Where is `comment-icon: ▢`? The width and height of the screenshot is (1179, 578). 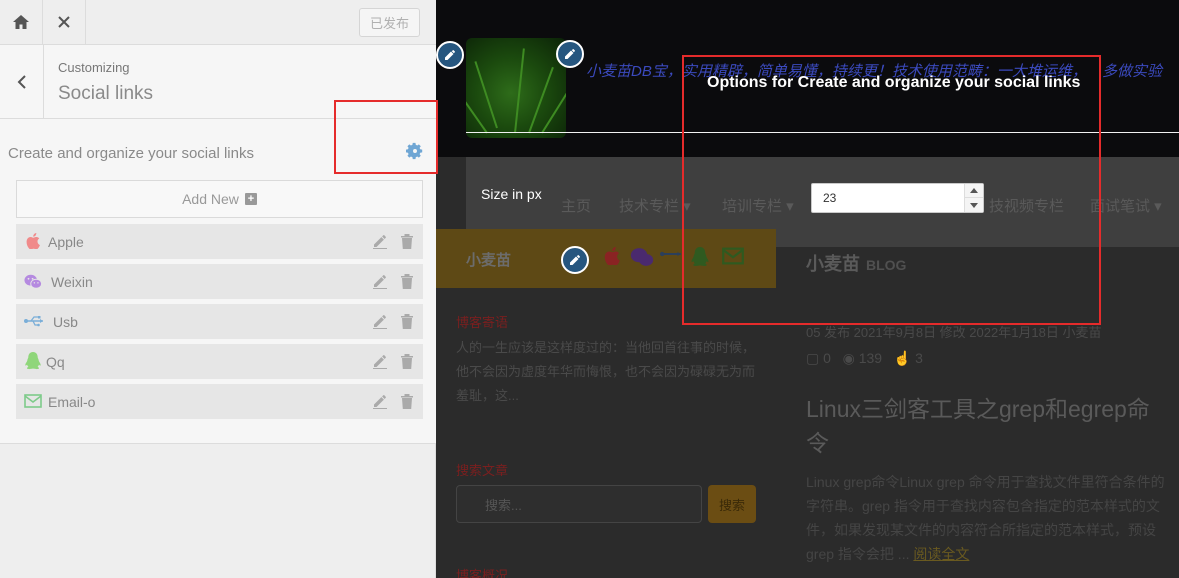
comment-icon: ▢ is located at coordinates (813, 358).